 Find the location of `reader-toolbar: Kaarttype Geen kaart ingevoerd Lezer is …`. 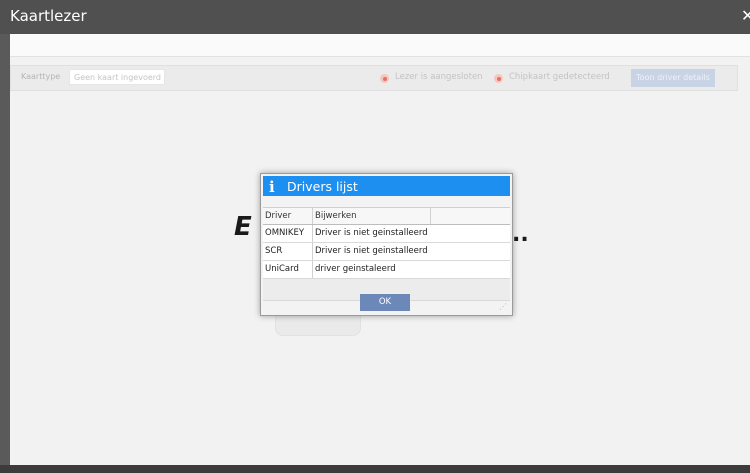

reader-toolbar: Kaarttype Geen kaart ingevoerd Lezer is … is located at coordinates (374, 78).